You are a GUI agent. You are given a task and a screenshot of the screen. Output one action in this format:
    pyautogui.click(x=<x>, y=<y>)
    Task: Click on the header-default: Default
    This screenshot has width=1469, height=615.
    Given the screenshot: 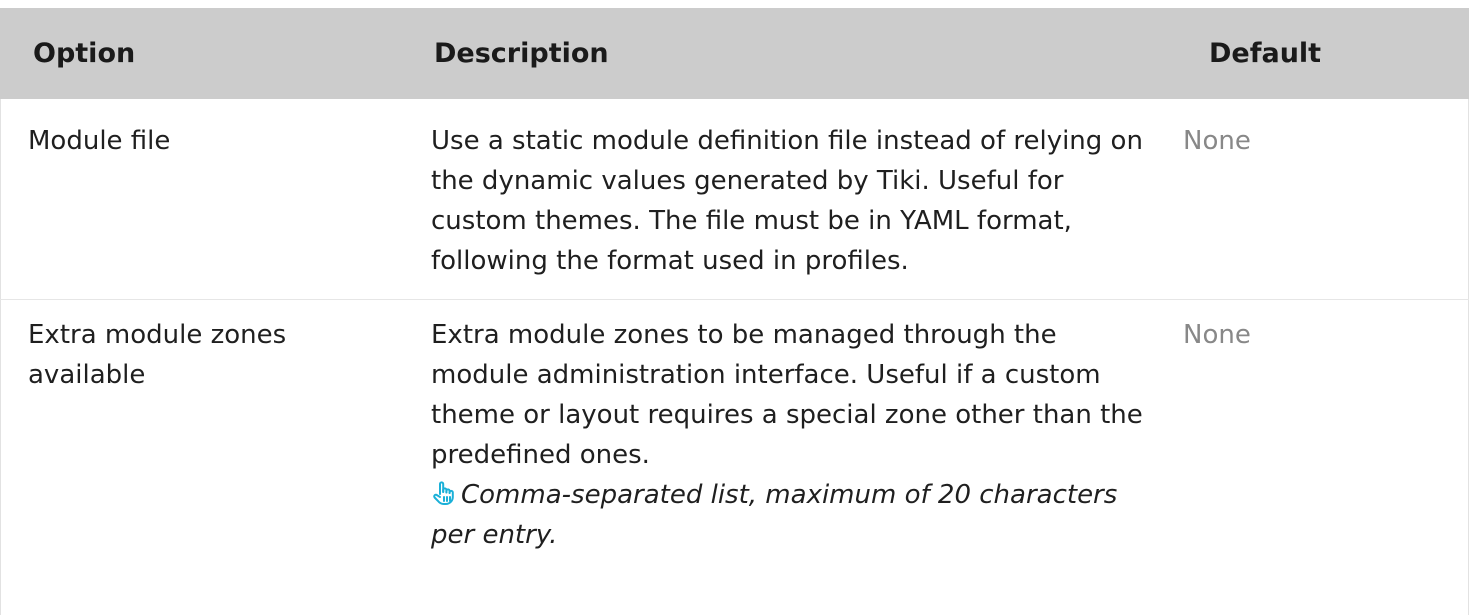 What is the action you would take?
    pyautogui.click(x=1323, y=53)
    